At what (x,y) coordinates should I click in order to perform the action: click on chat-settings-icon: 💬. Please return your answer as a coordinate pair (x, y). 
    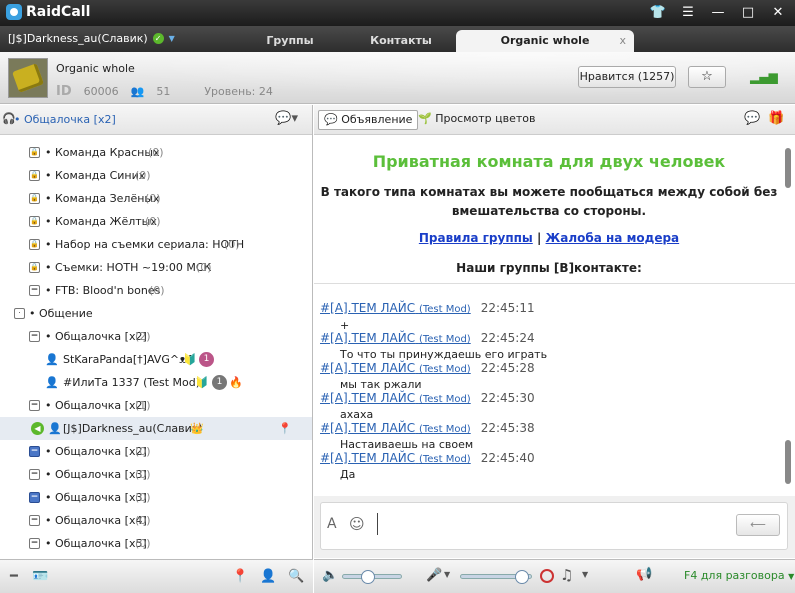
    Looking at the image, I should click on (752, 118).